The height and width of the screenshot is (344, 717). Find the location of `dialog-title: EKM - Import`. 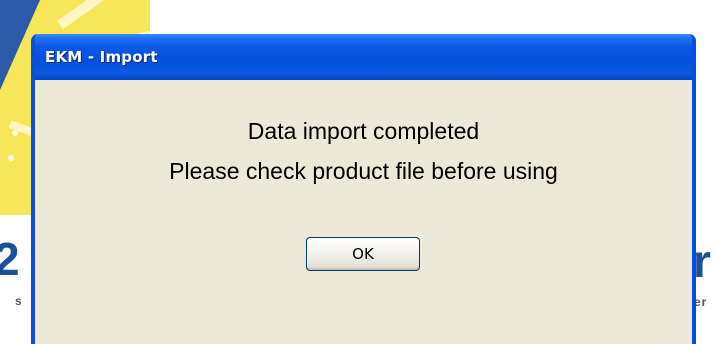

dialog-title: EKM - Import is located at coordinates (101, 57).